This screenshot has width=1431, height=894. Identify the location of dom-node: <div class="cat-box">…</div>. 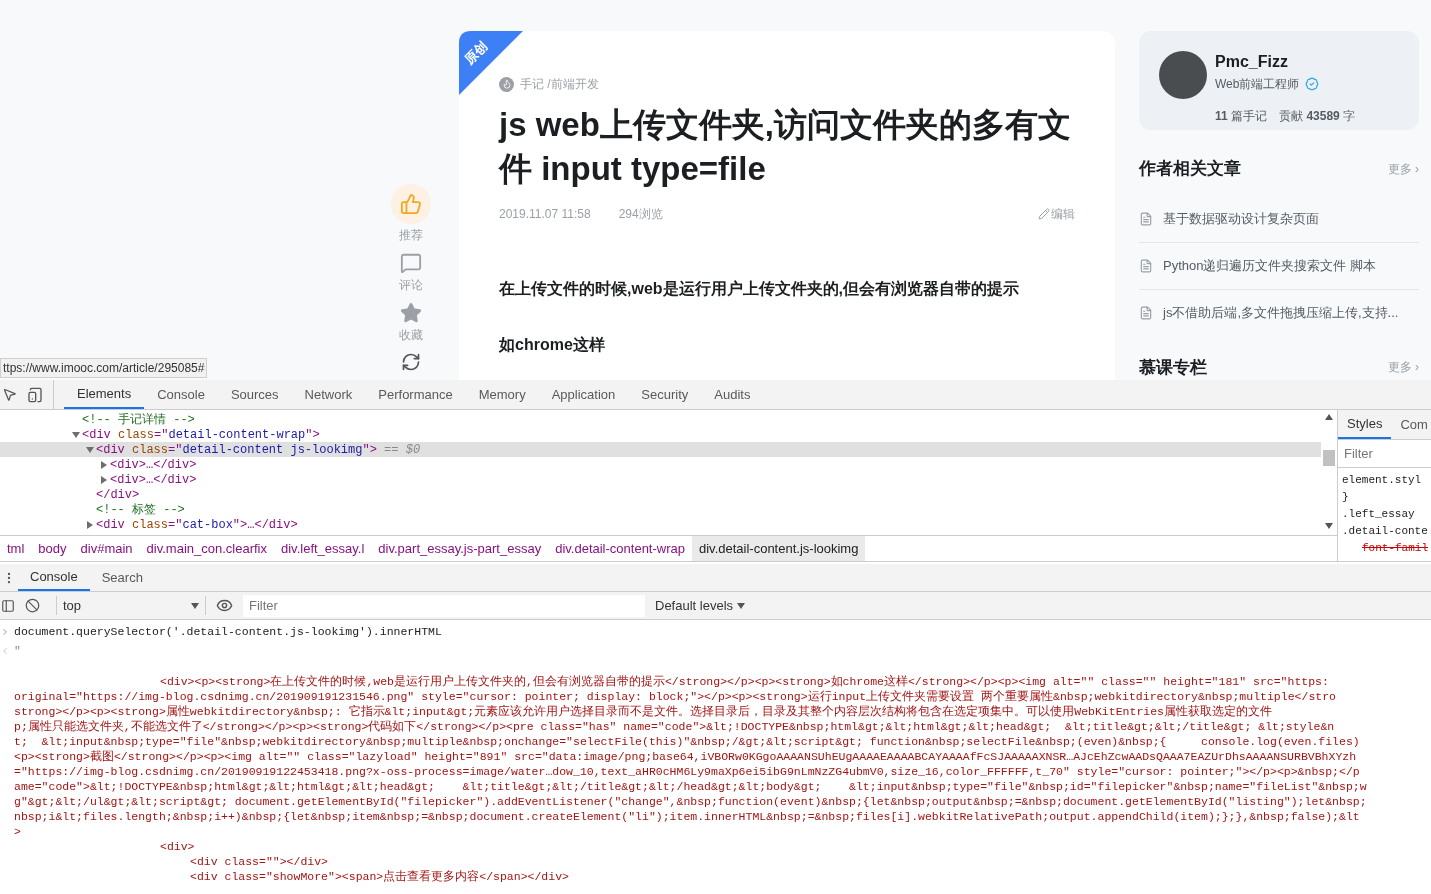
(660, 524).